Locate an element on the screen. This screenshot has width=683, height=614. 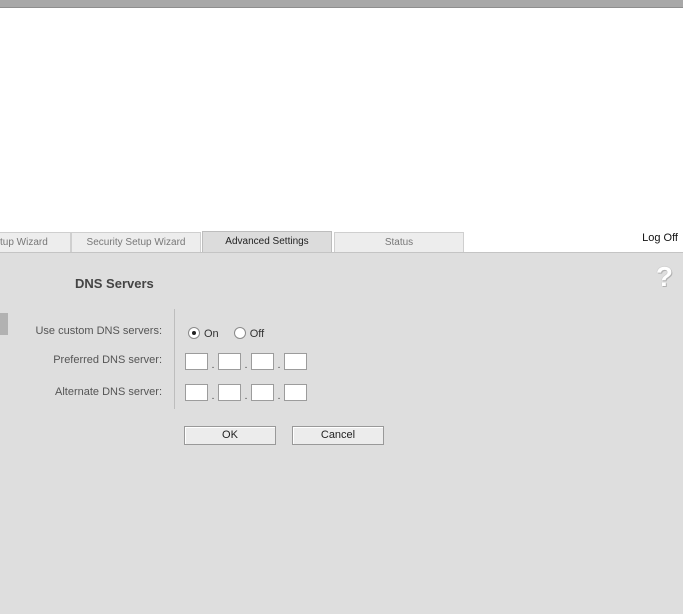
tab-status: Status is located at coordinates (399, 242).